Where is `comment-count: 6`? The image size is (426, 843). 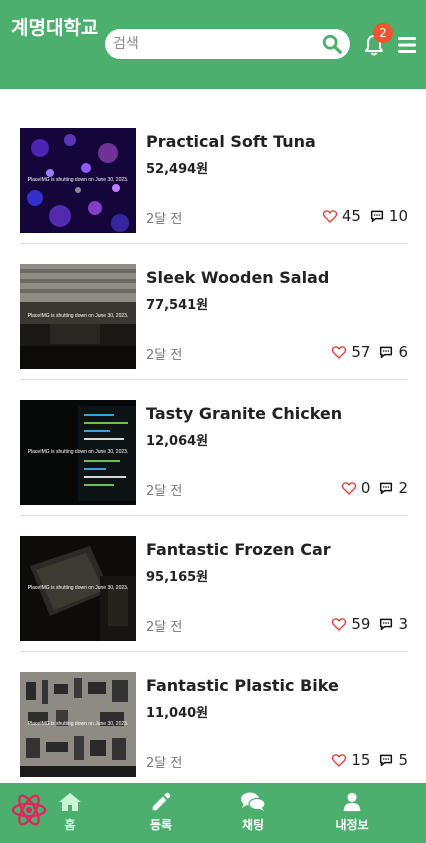 comment-count: 6 is located at coordinates (403, 352).